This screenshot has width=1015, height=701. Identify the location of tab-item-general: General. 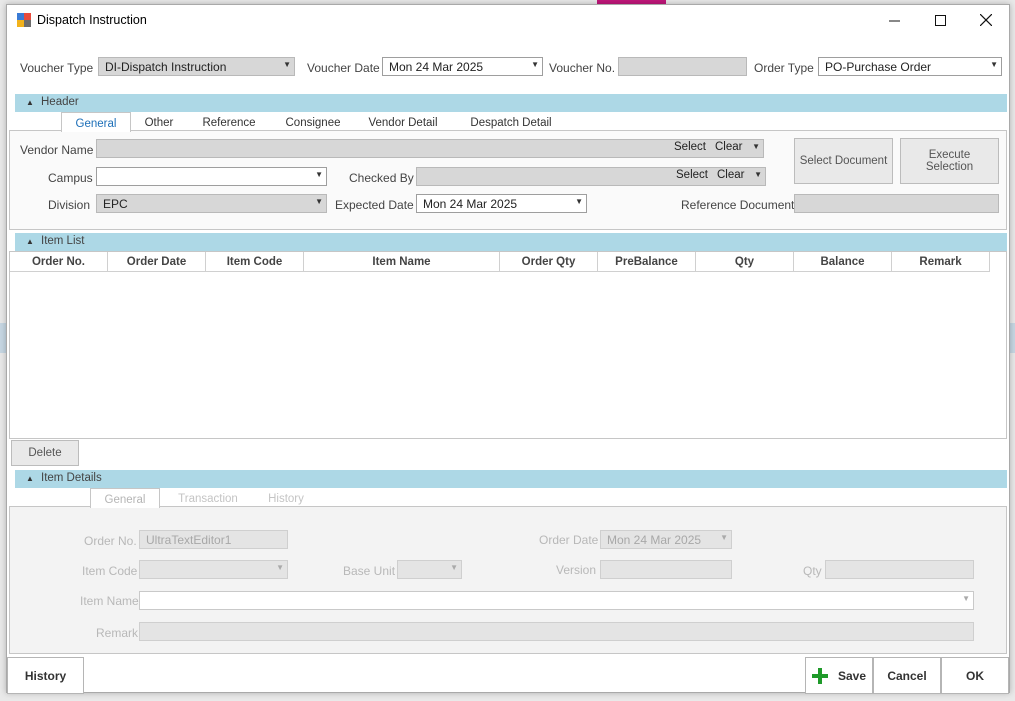
(125, 498).